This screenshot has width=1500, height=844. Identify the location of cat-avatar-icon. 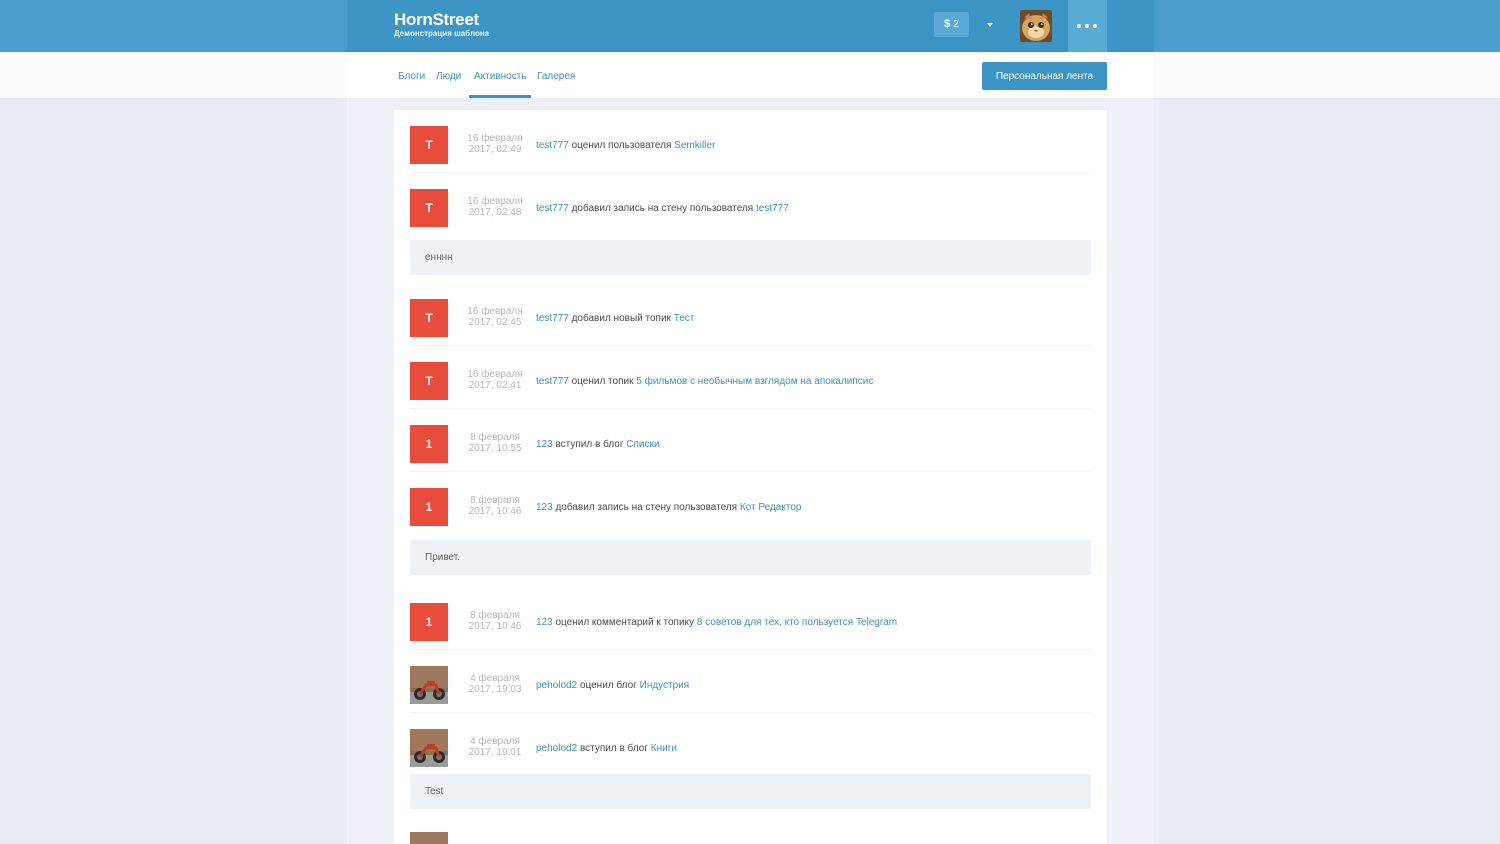
(1036, 26).